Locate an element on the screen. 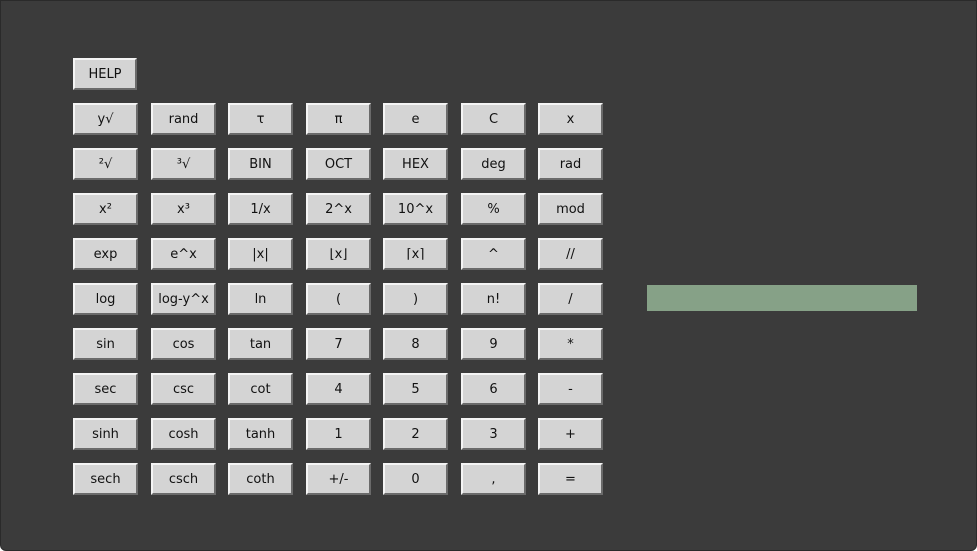 This screenshot has height=551, width=977. key-r8-c3-button: +/- is located at coordinates (338, 479).